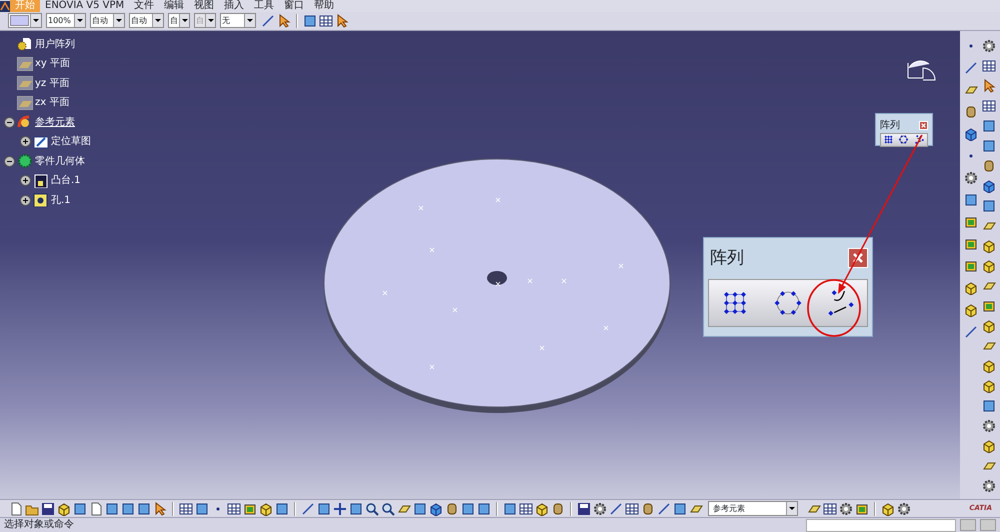 Image resolution: width=1000 pixels, height=532 pixels. Describe the element at coordinates (234, 6) in the screenshot. I see `menu-item: 插入` at that location.